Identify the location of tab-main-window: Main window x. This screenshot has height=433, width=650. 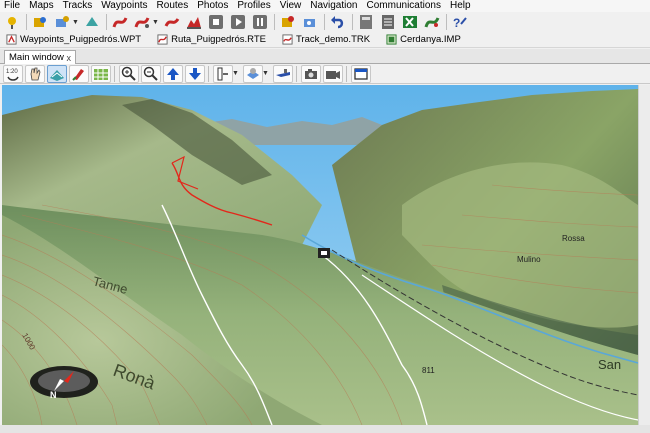
(40, 57).